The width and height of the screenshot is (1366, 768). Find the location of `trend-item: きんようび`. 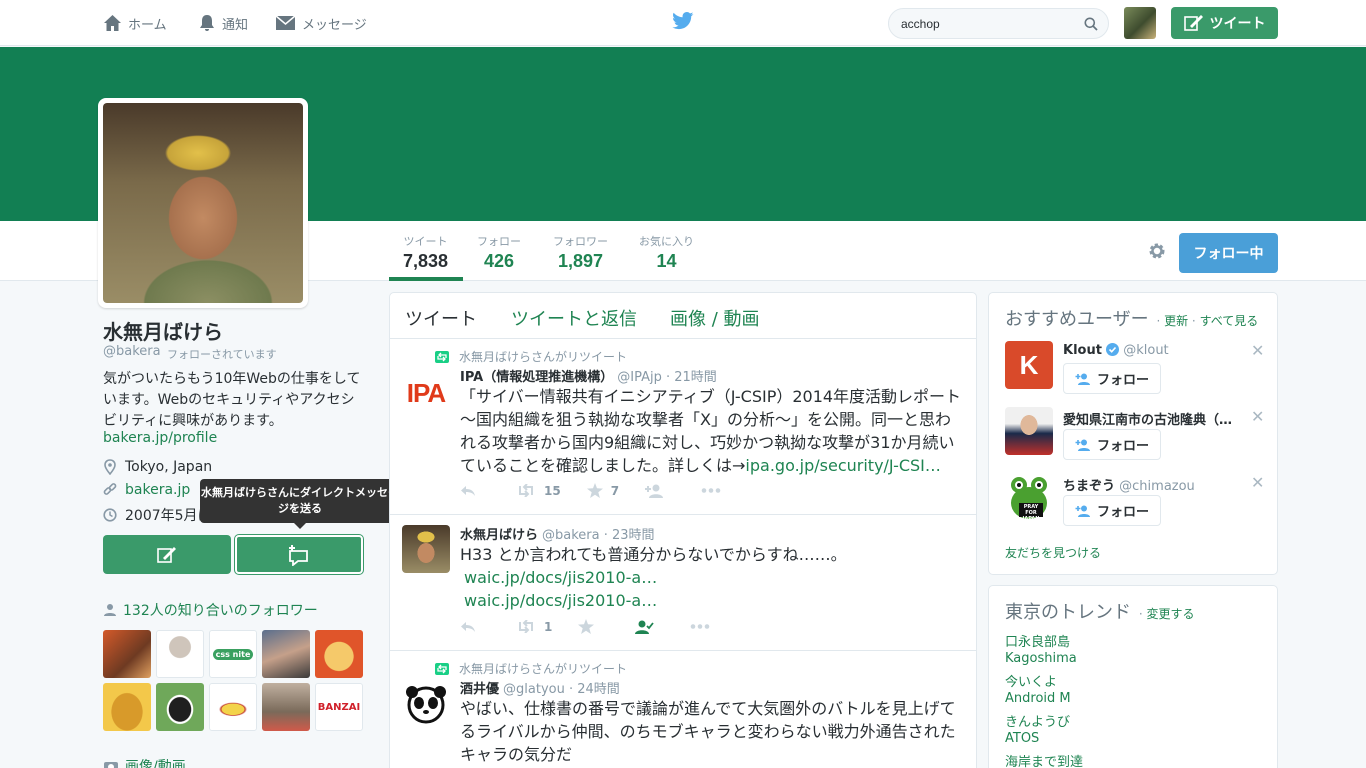

trend-item: きんようび is located at coordinates (1037, 720).